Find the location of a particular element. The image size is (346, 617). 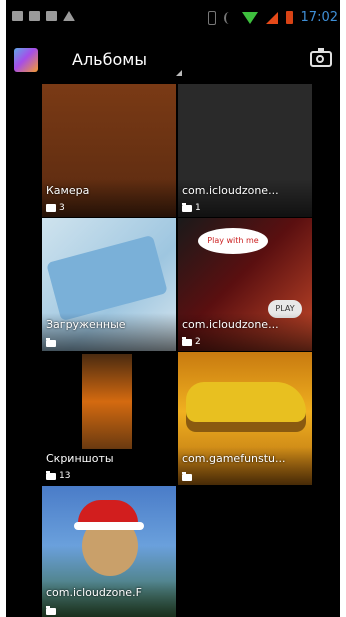

nfc-icon is located at coordinates (228, 17).